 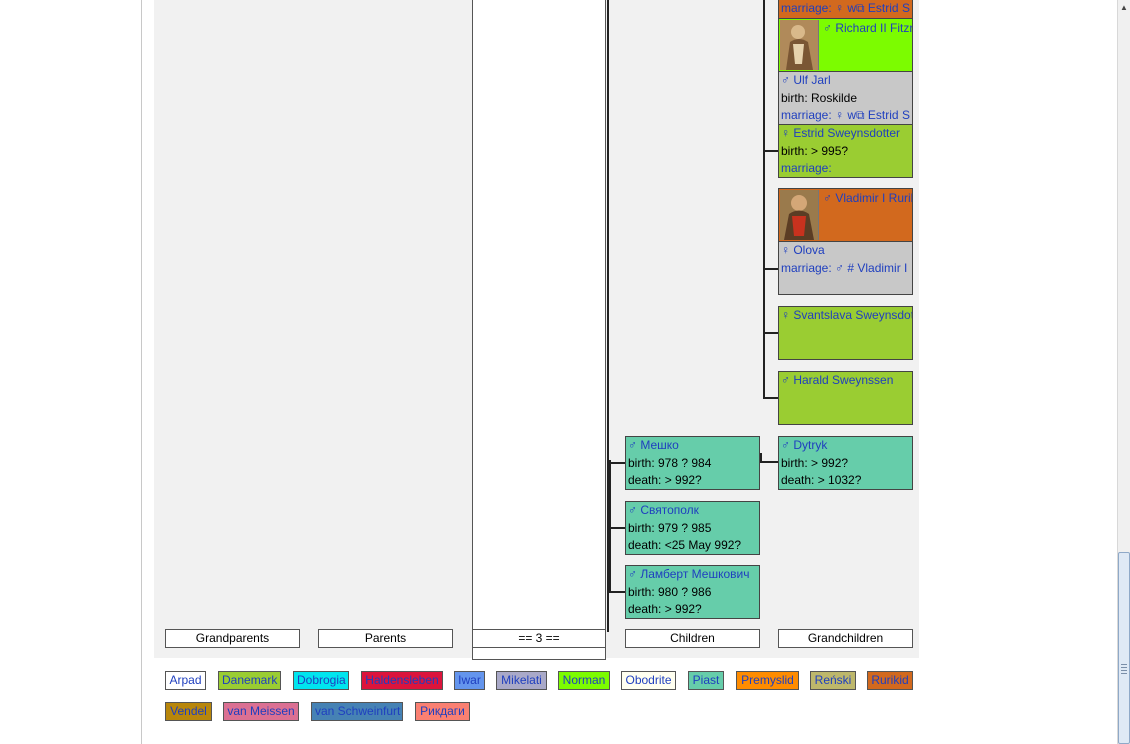 I want to click on birth-row: birth: > 992?, so click(x=815, y=462).